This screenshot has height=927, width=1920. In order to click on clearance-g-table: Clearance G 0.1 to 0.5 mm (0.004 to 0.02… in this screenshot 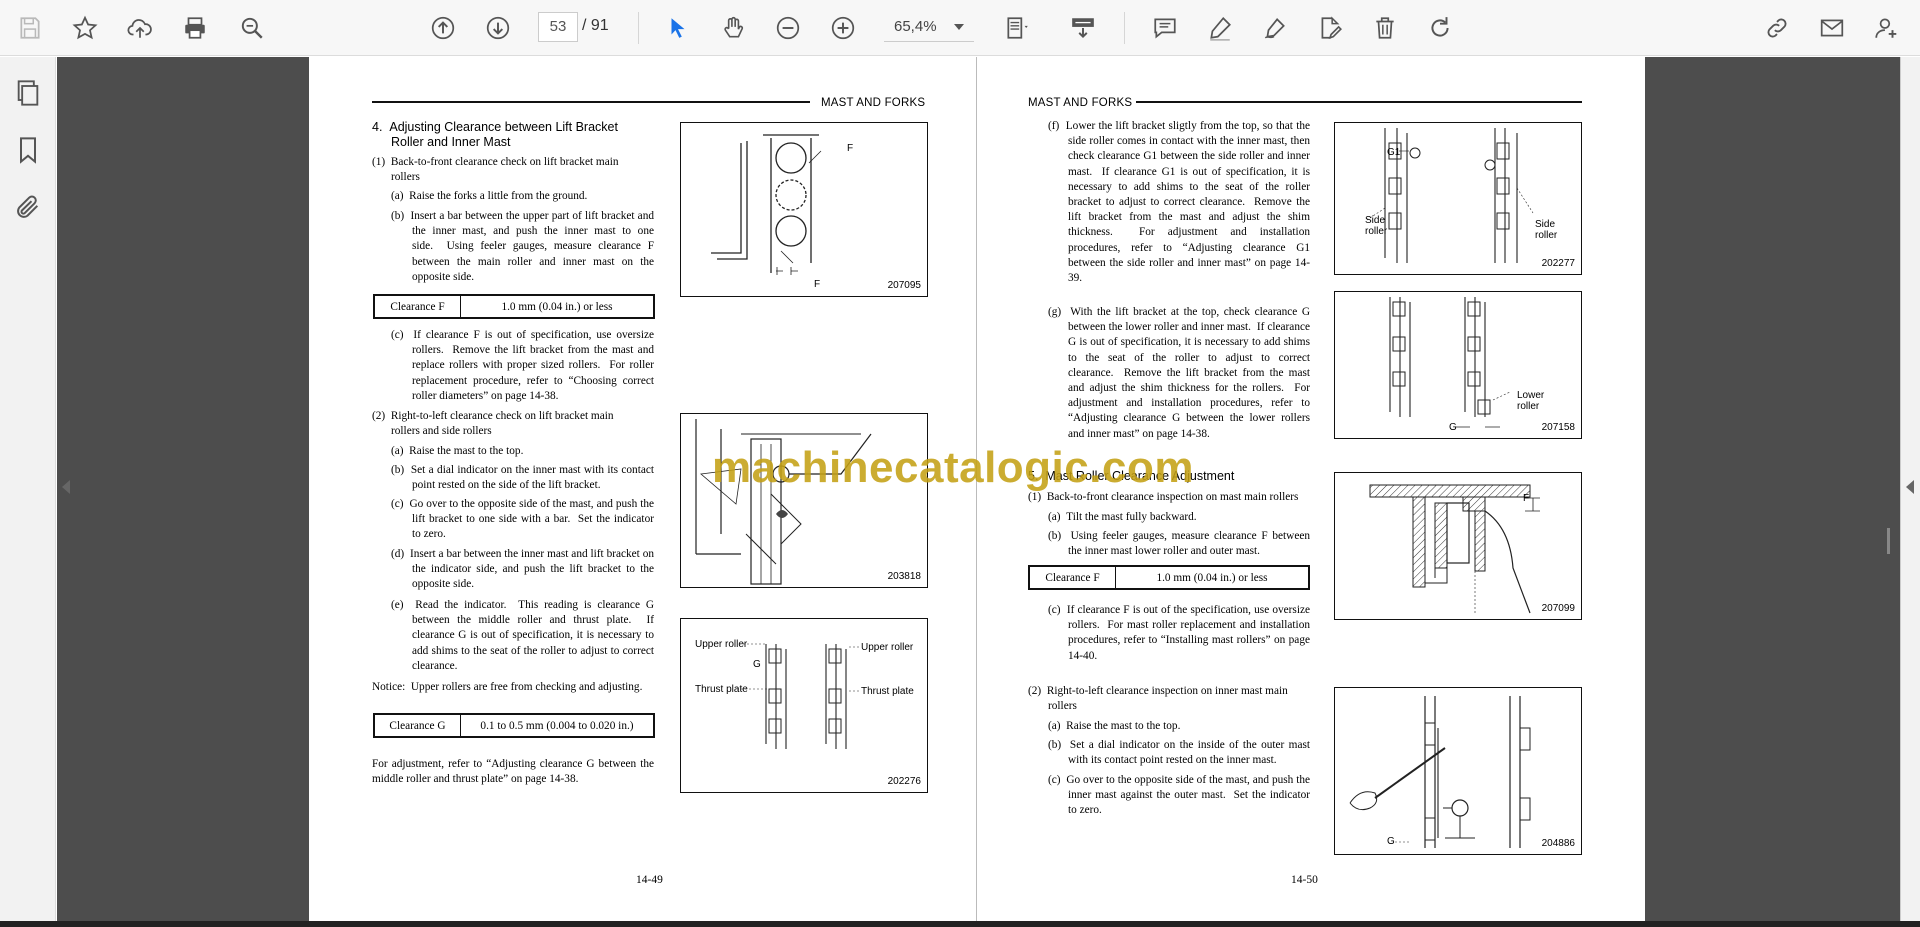, I will do `click(514, 725)`.